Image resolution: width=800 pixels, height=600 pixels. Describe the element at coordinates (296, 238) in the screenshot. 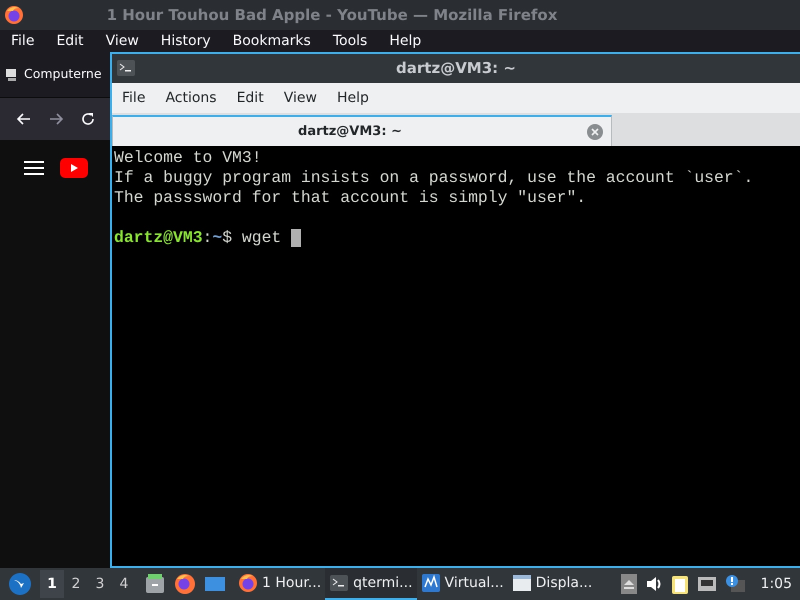

I see `text-cursor` at that location.